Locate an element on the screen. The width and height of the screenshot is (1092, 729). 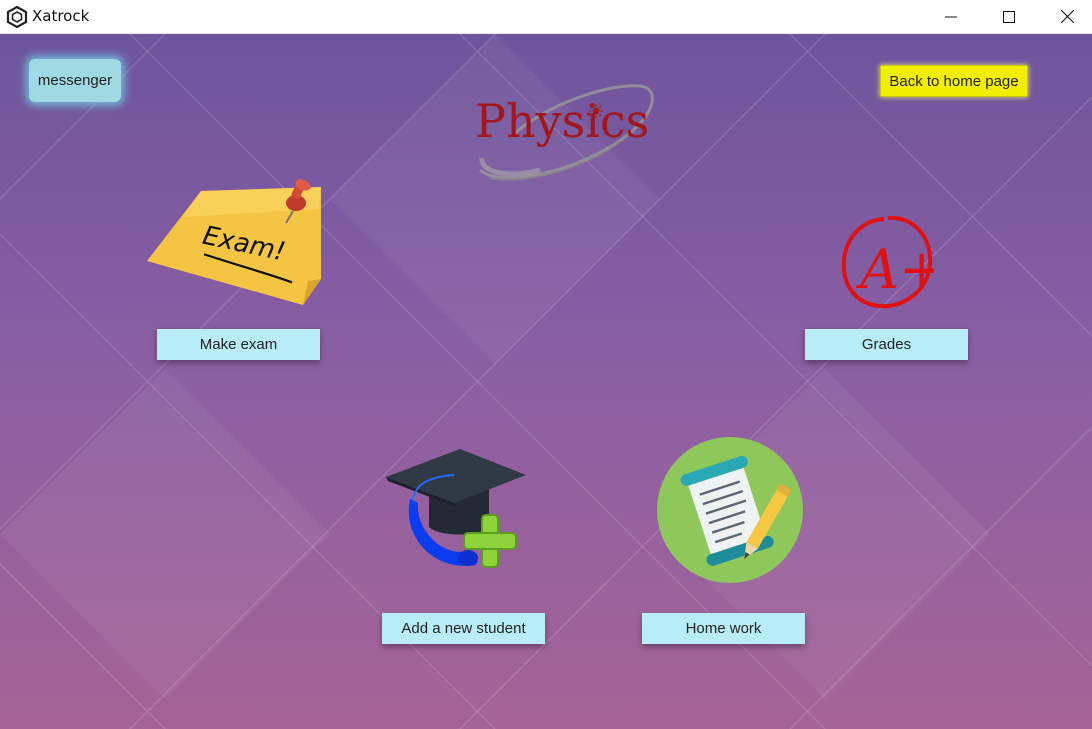
physics-logo: Physics is located at coordinates (570, 133).